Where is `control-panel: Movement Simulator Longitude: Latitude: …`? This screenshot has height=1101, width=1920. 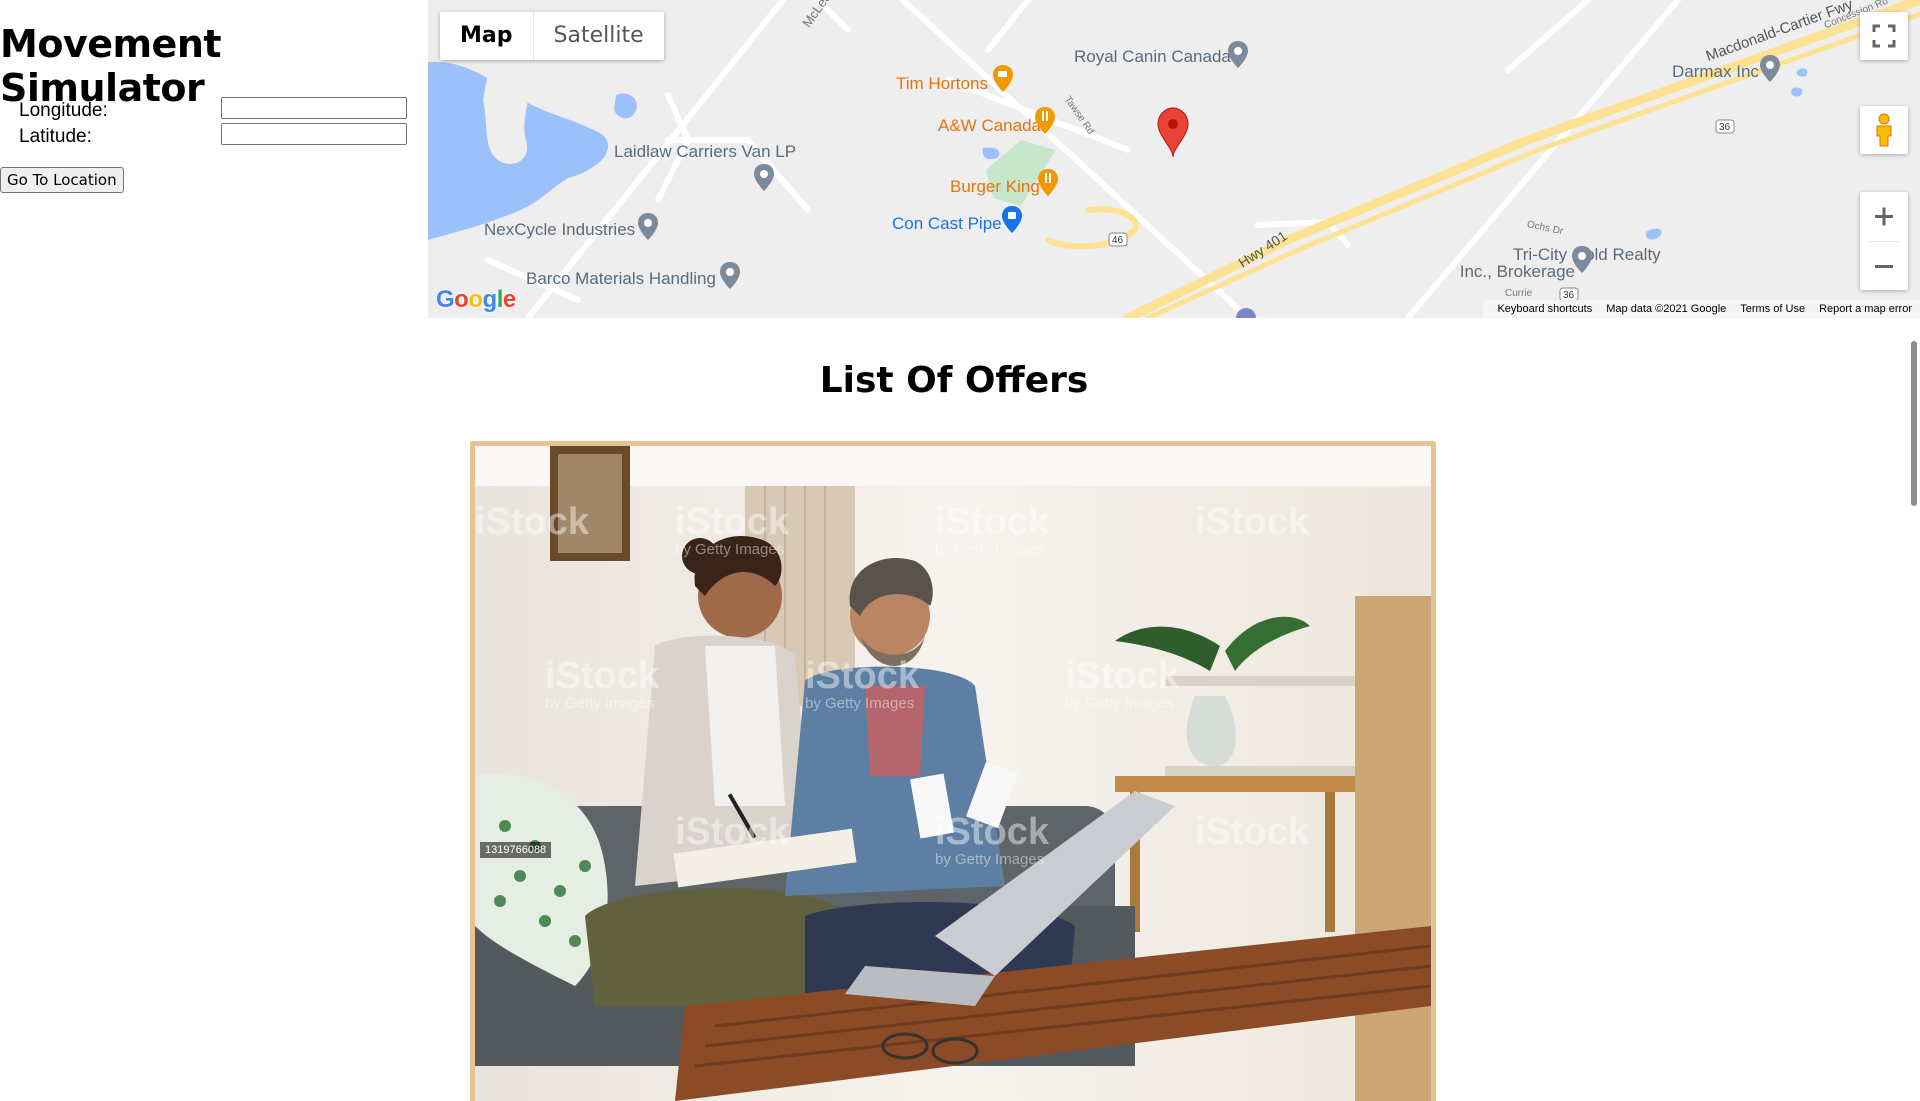
control-panel: Movement Simulator Longitude: Latitude: … is located at coordinates (214, 160).